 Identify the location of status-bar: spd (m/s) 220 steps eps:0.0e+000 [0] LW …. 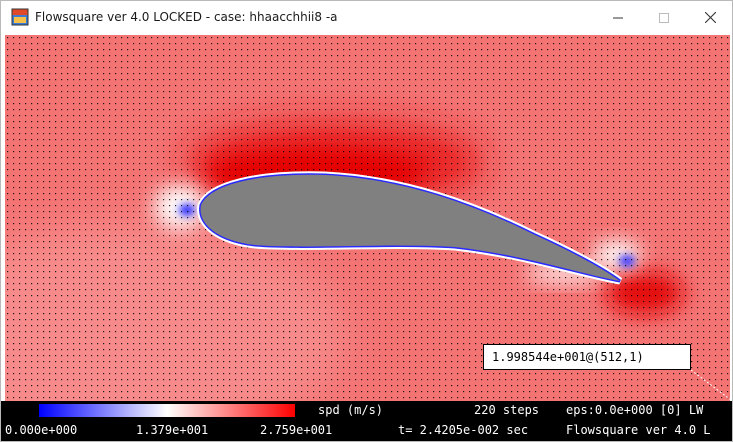
(366, 421).